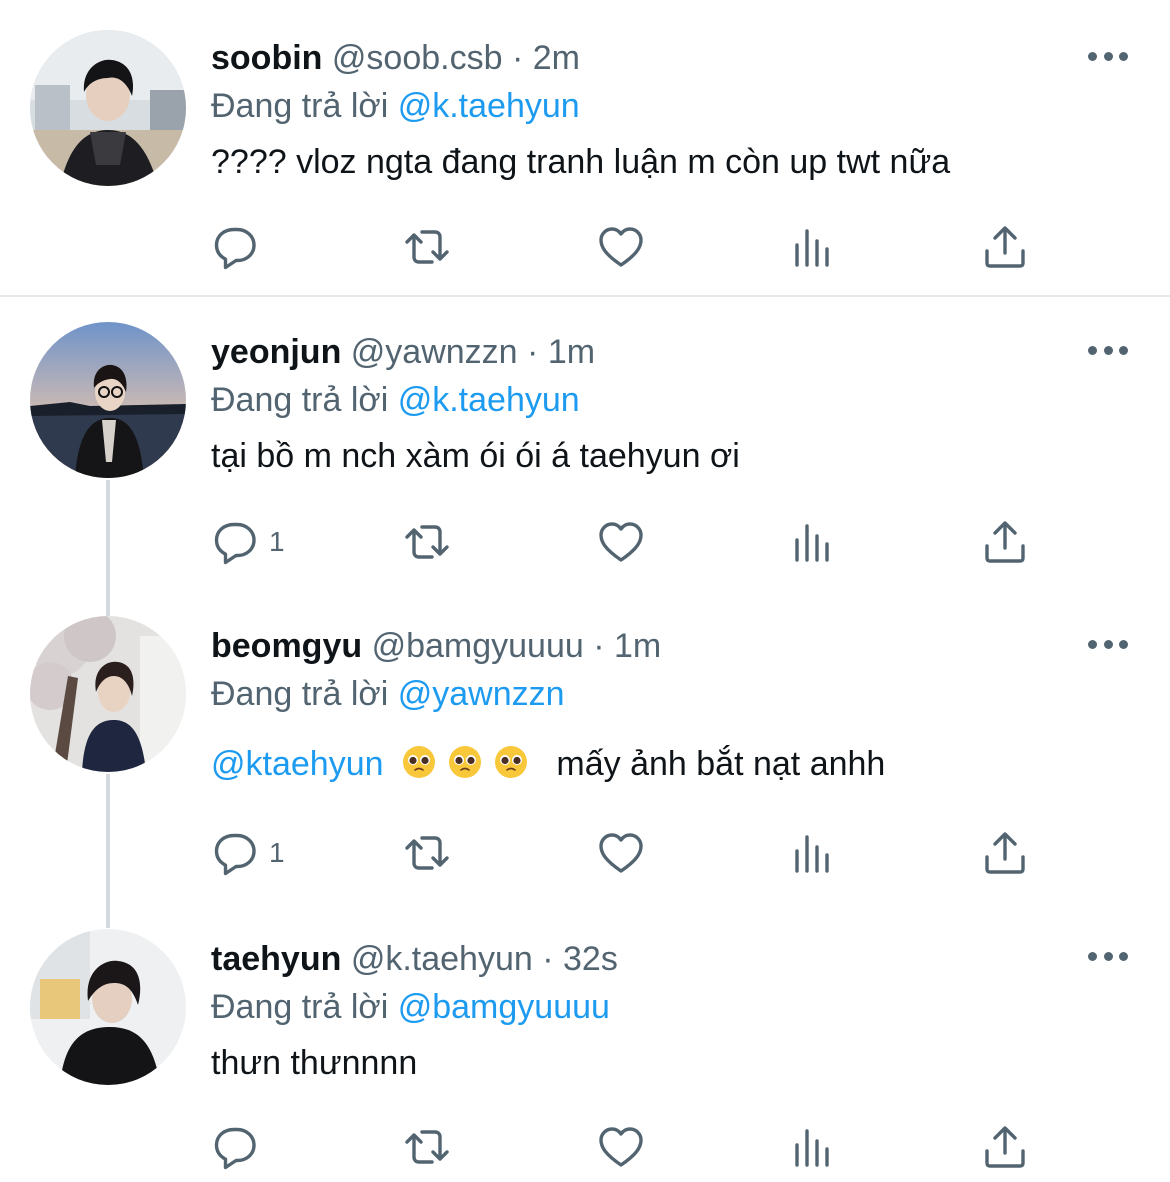 This screenshot has width=1170, height=1182. What do you see at coordinates (556, 58) in the screenshot?
I see `timestamp: 2m` at bounding box center [556, 58].